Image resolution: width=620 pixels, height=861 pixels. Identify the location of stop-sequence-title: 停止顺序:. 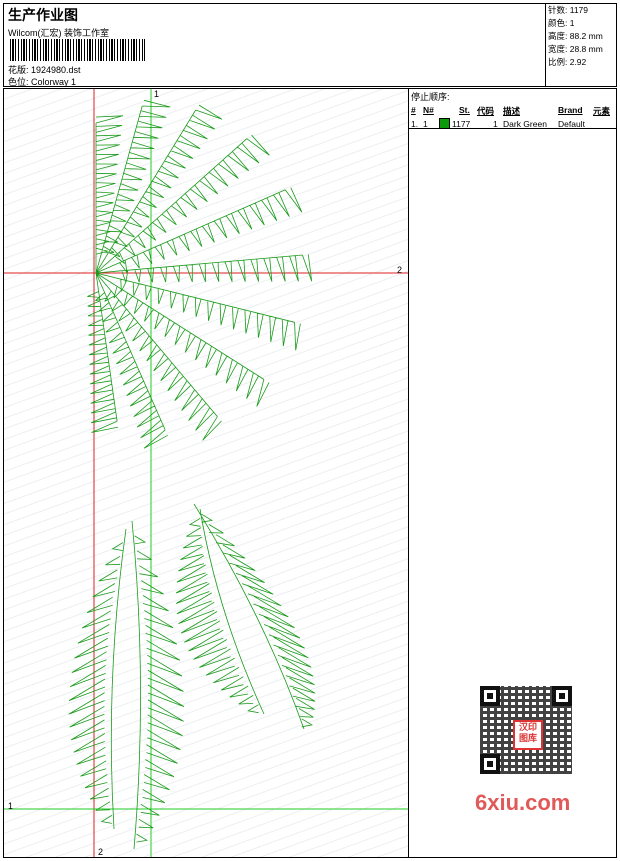
(430, 97).